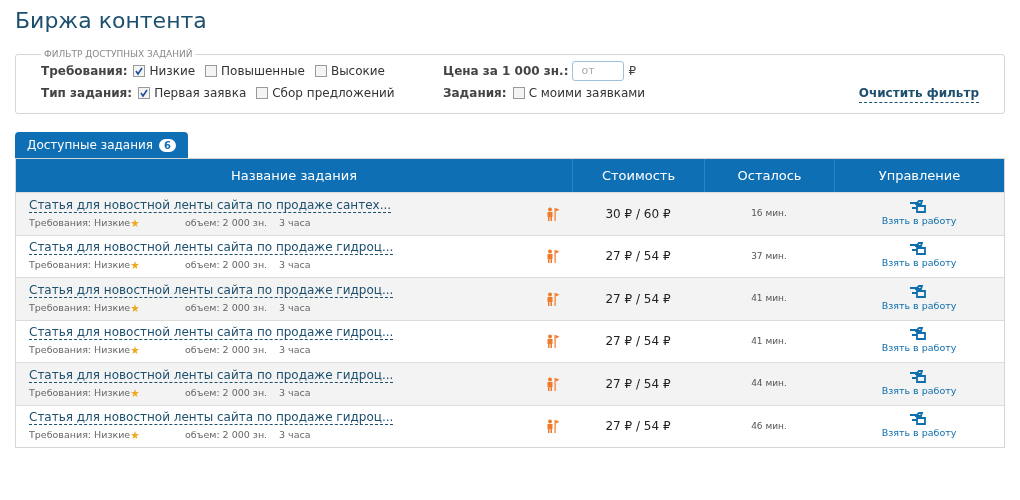 The image size is (1020, 500). Describe the element at coordinates (294, 175) in the screenshot. I see `column-header: Название задания` at that location.